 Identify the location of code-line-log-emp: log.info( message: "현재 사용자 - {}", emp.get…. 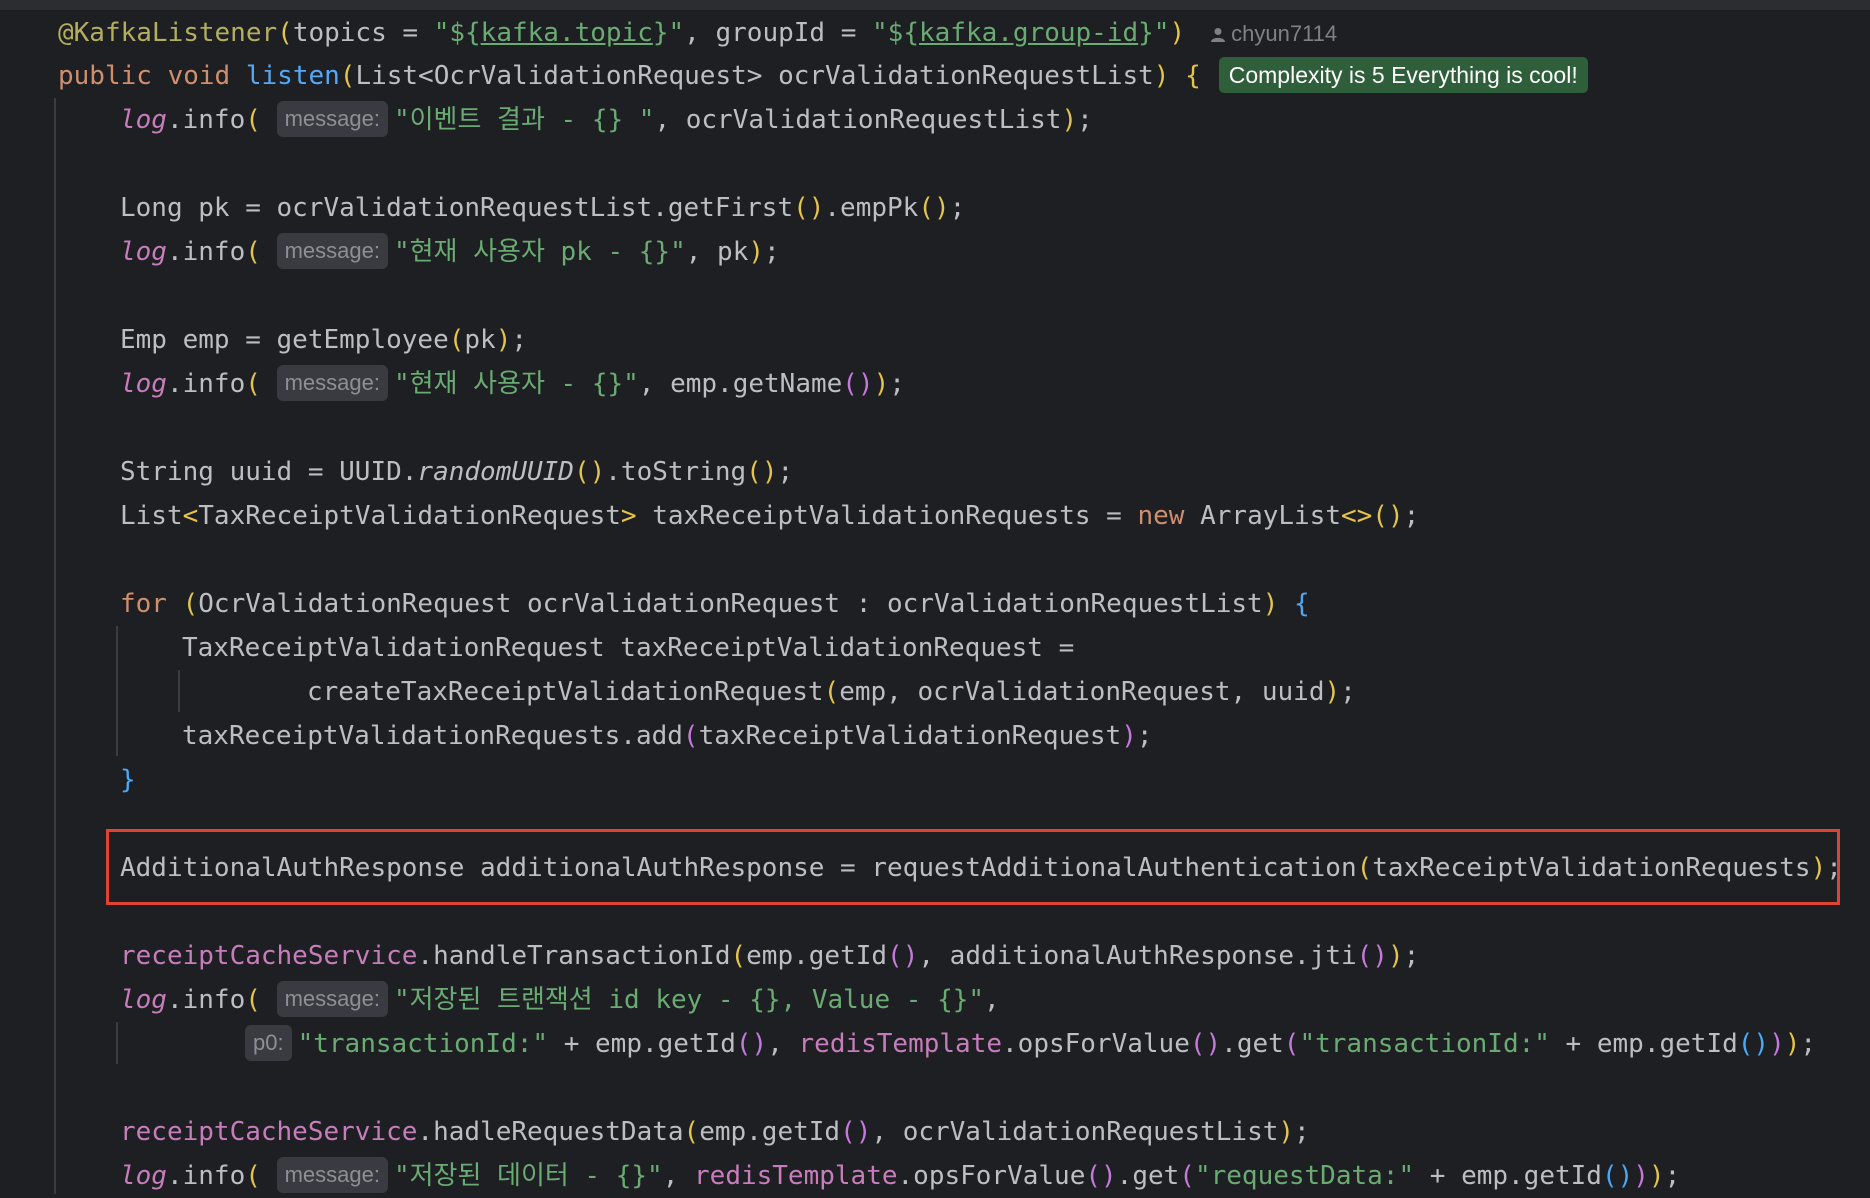
(512, 384).